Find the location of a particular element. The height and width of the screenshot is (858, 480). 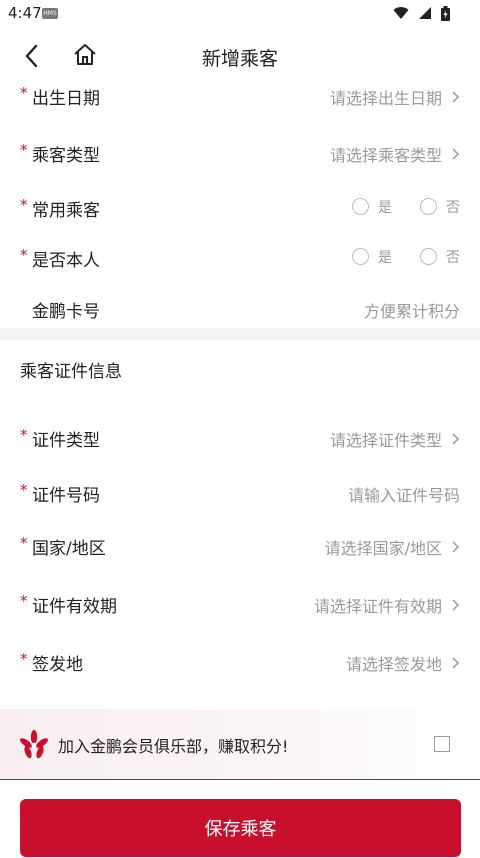

doc-type-row: * 证件类型 请选择证件类型 is located at coordinates (240, 439).